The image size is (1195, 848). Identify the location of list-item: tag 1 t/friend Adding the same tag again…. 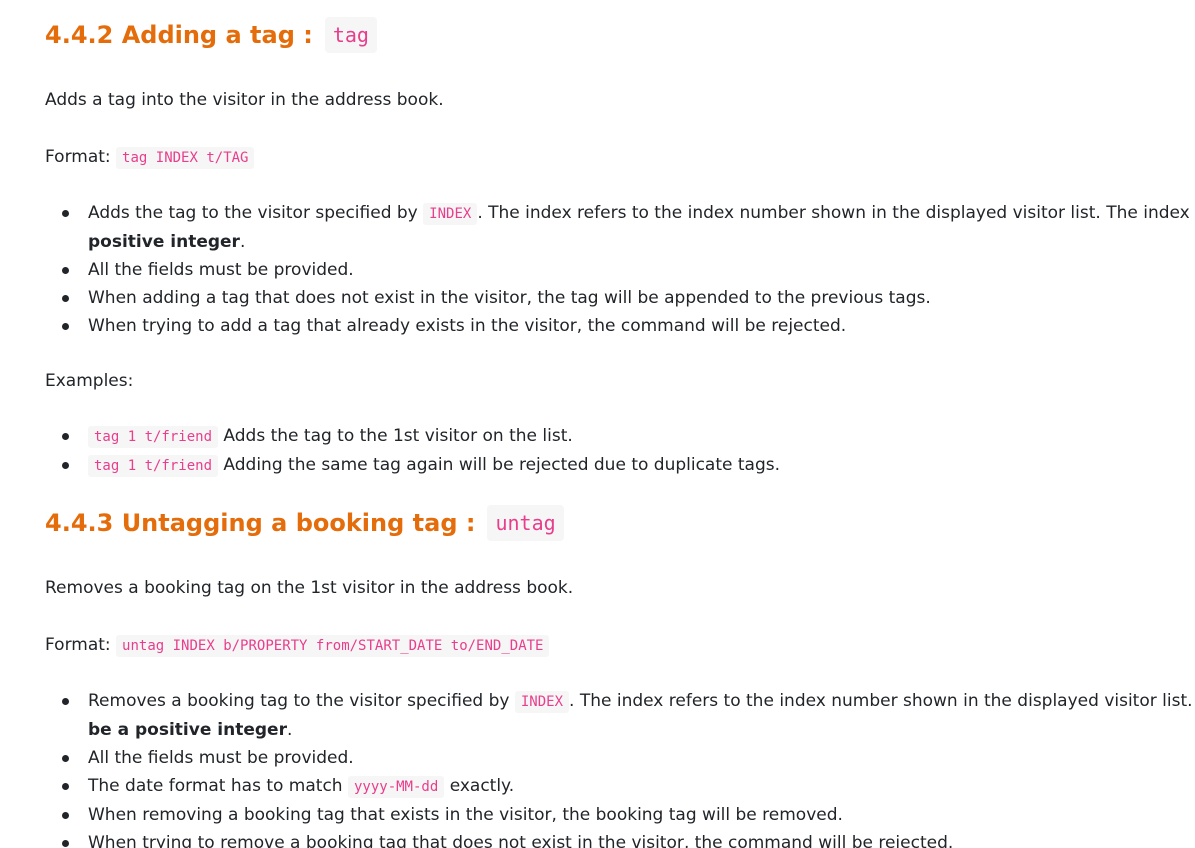
(628, 465).